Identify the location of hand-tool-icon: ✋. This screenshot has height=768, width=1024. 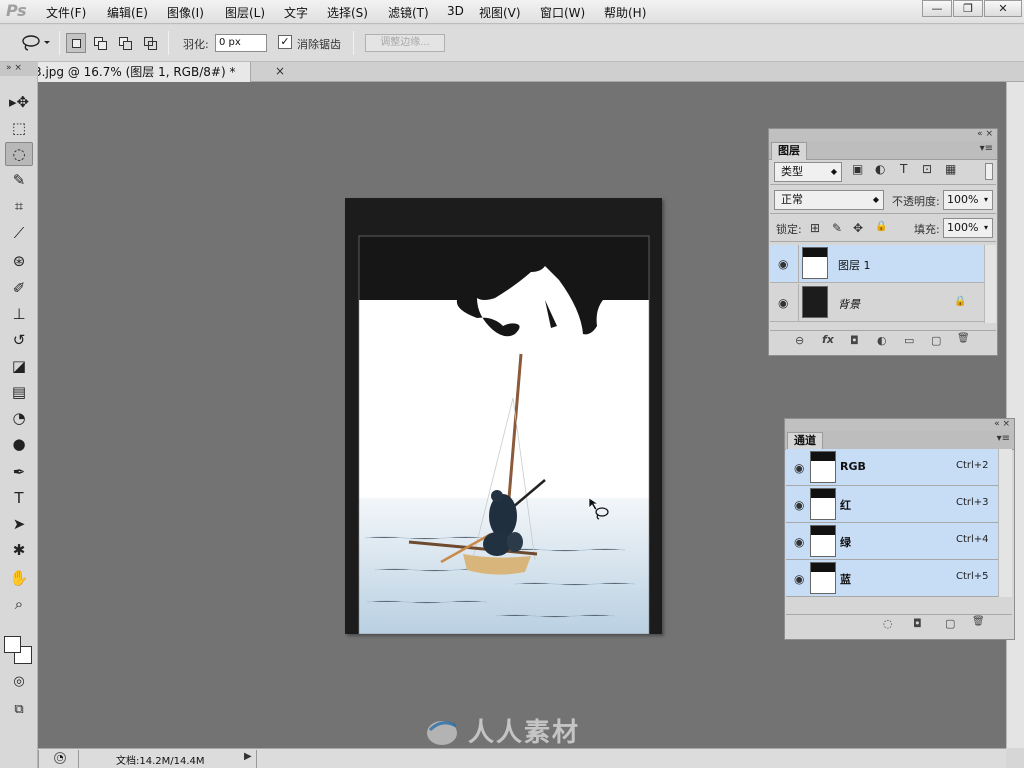
(19, 578).